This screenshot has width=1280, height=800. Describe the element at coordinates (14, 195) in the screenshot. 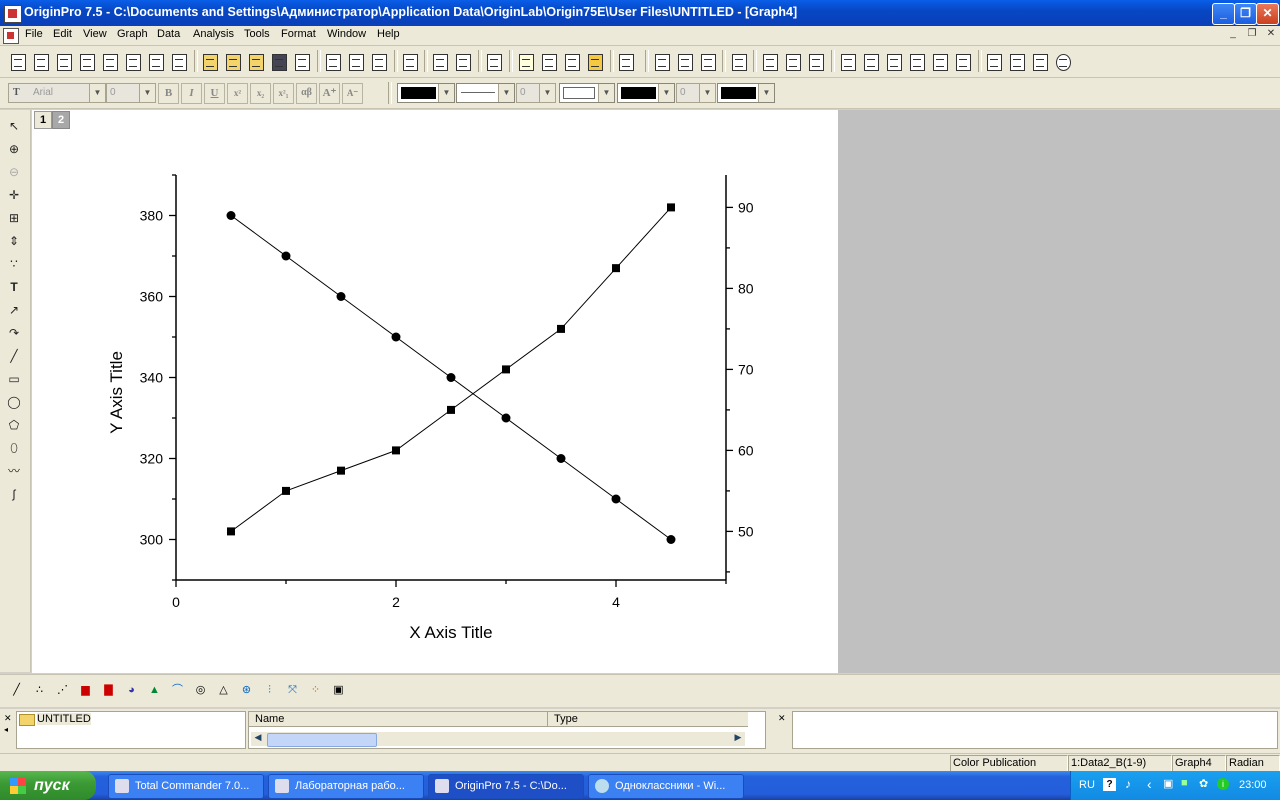

I see `screen-reader-tool: ✛` at that location.